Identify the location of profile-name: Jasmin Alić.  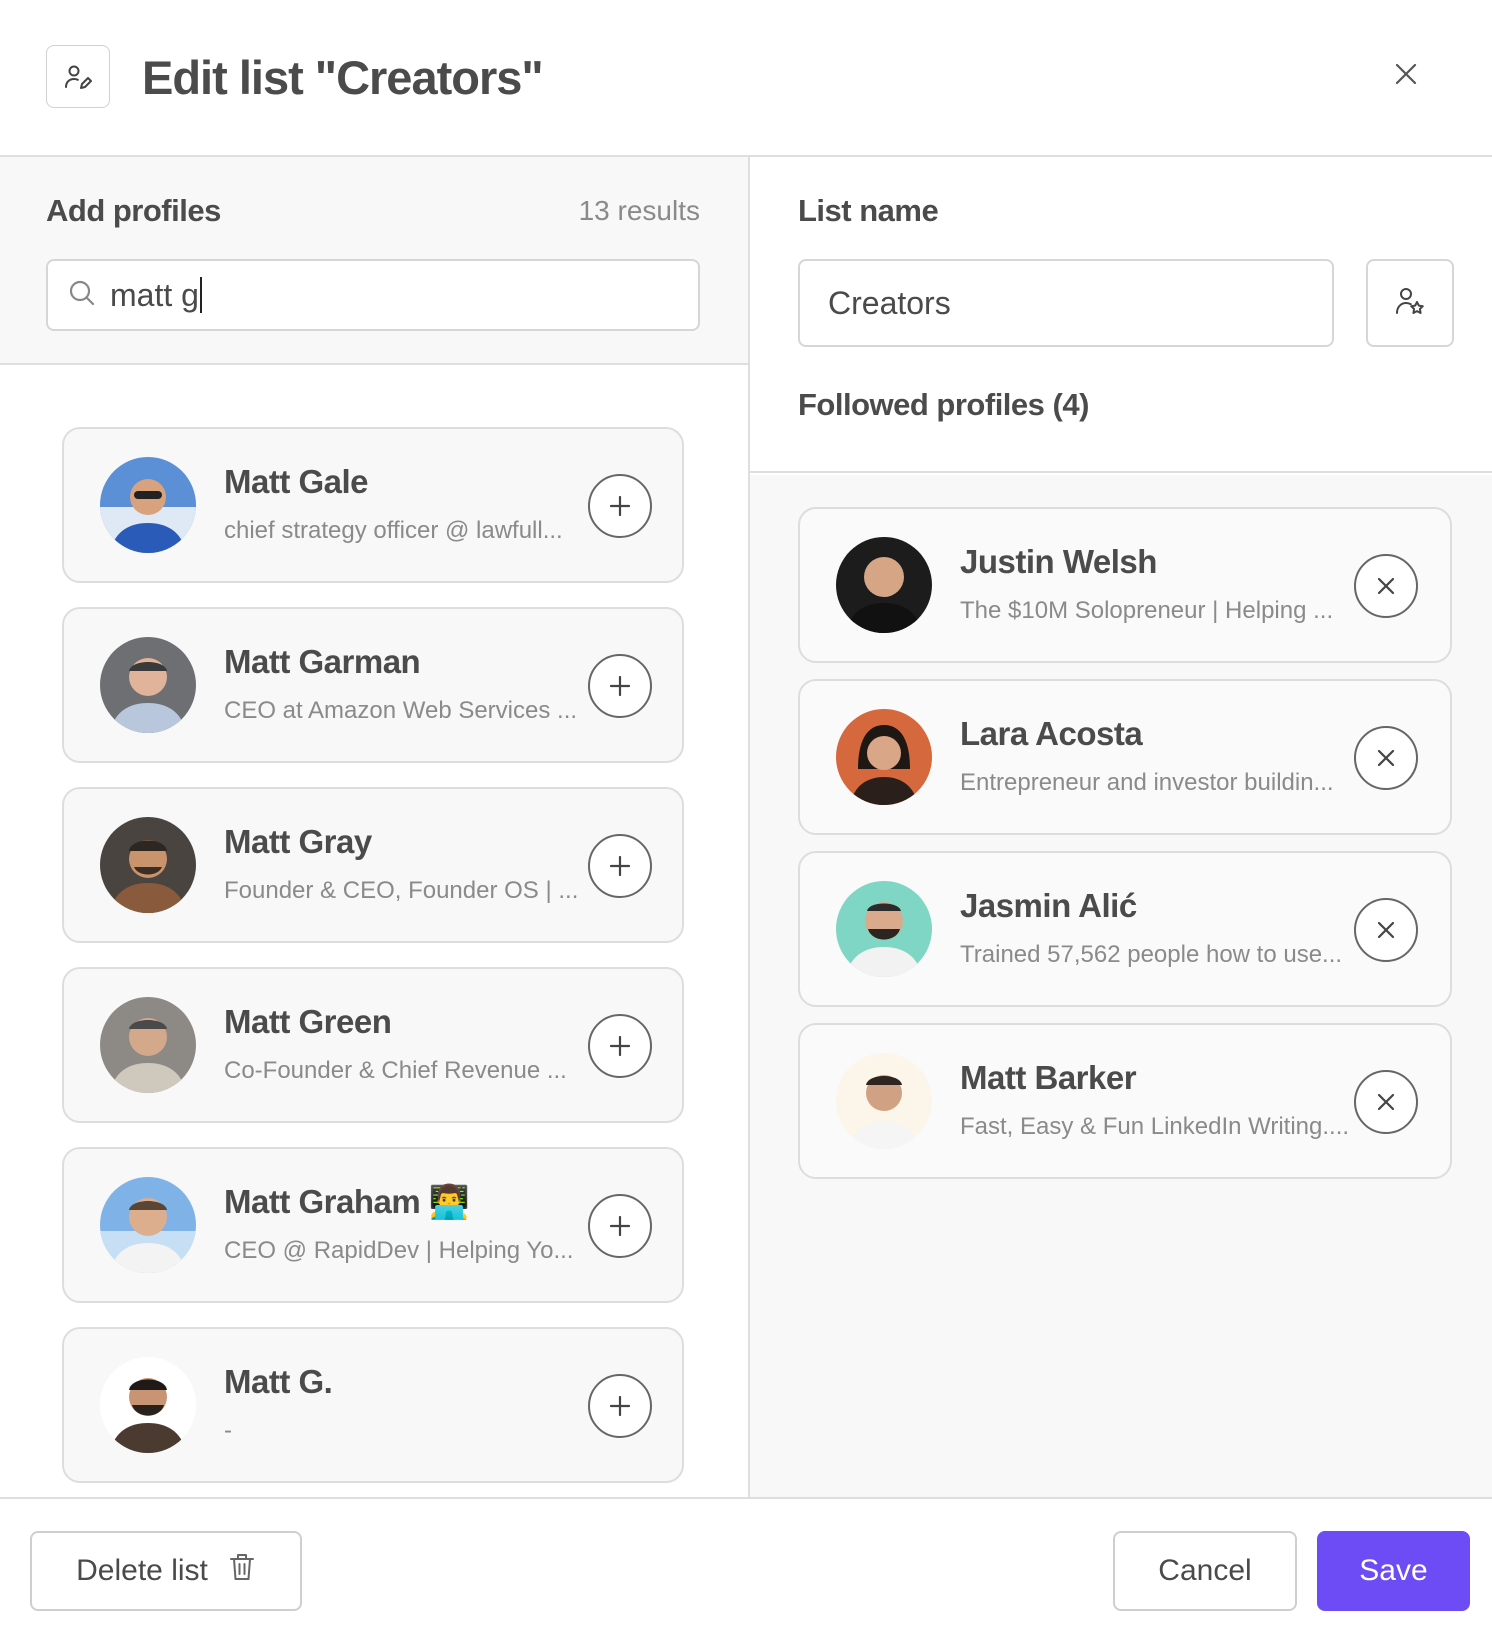
(1048, 905).